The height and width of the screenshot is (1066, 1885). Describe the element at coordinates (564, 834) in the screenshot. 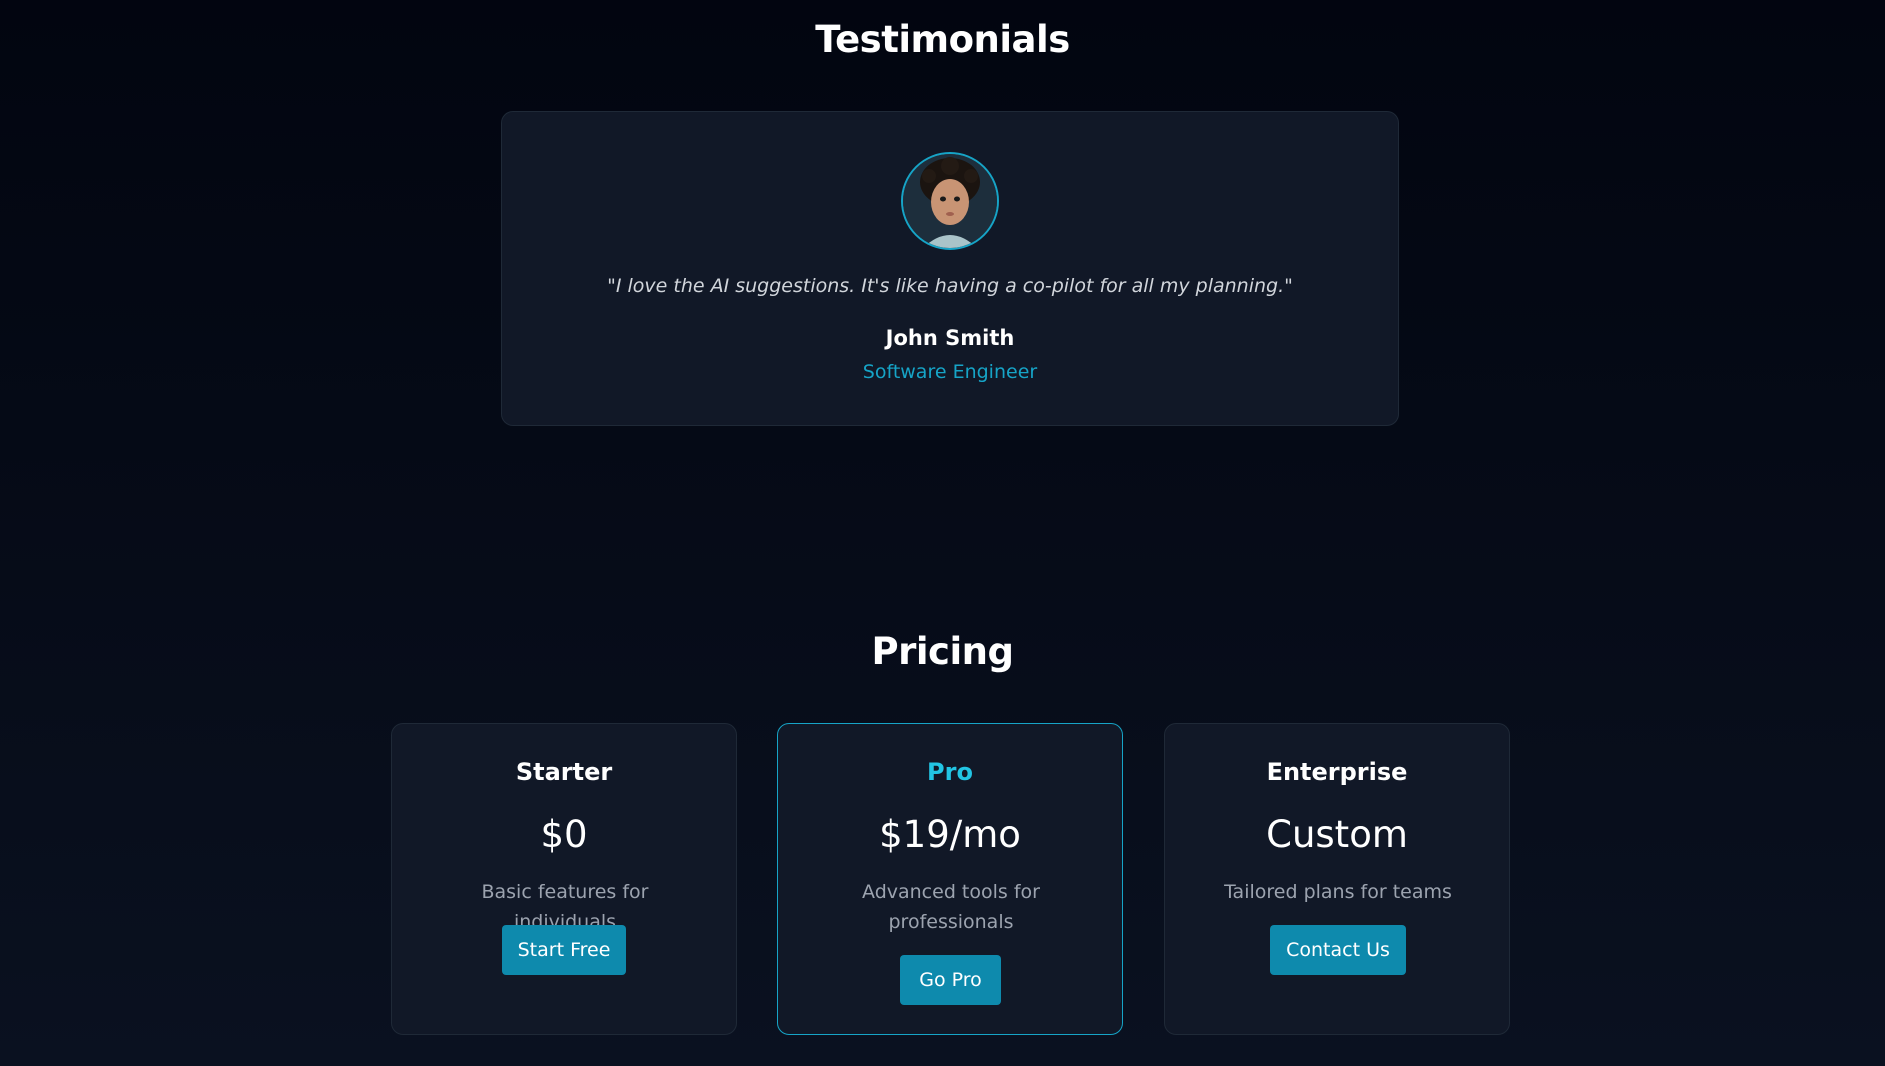

I see `plan-price: $0` at that location.